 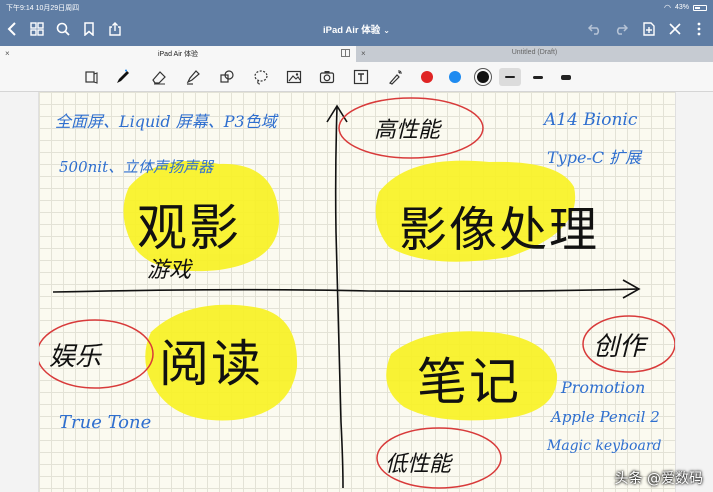 What do you see at coordinates (361, 77) in the screenshot?
I see `text-box-icon` at bounding box center [361, 77].